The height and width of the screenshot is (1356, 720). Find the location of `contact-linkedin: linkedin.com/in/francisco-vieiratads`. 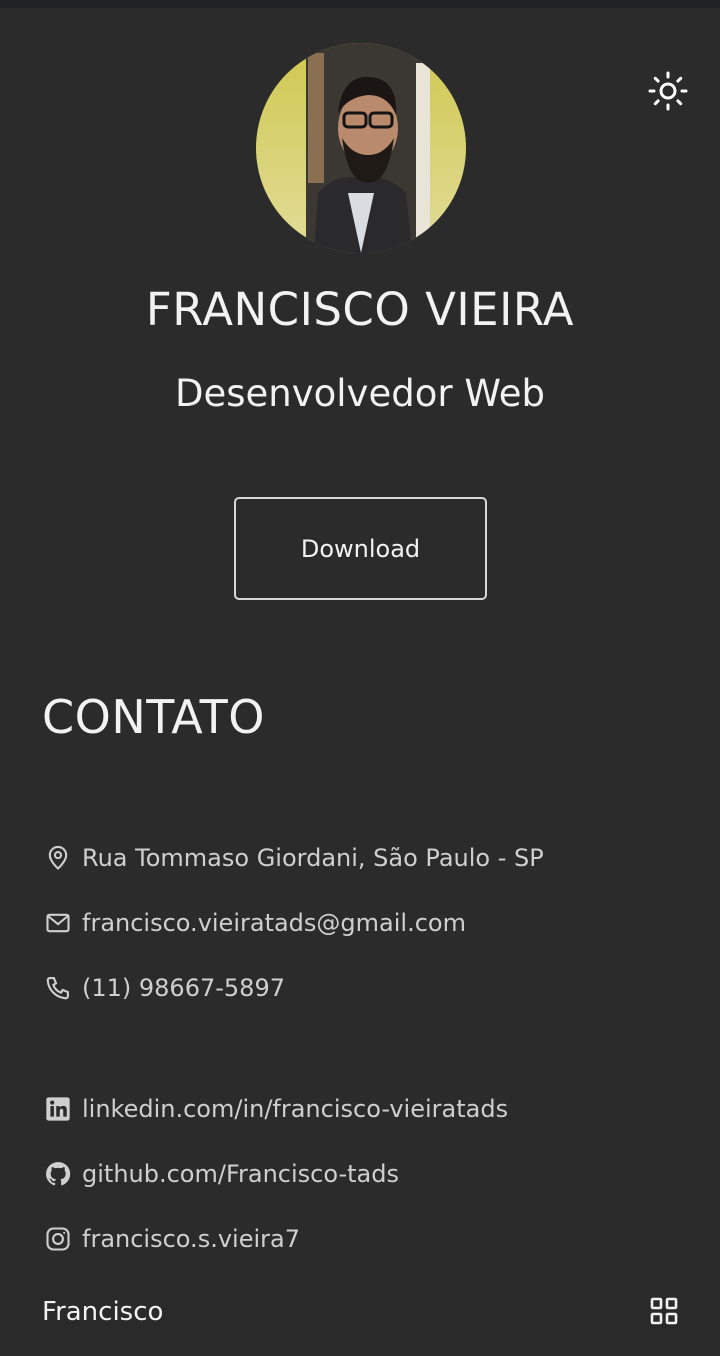

contact-linkedin: linkedin.com/in/francisco-vieiratads is located at coordinates (275, 1109).